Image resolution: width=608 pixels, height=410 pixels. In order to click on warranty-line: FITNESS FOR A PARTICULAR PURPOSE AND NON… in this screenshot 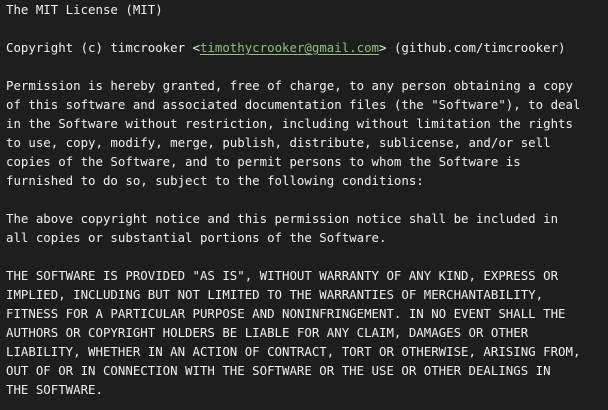, I will do `click(286, 313)`.